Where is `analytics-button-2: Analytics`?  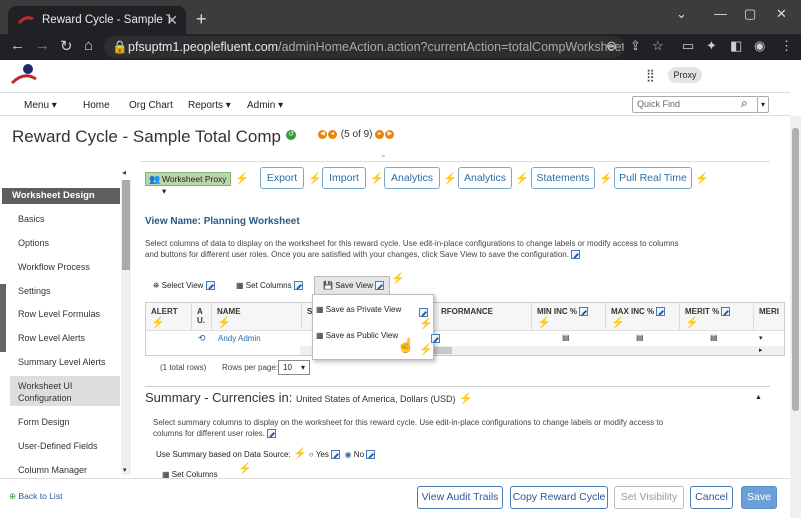 analytics-button-2: Analytics is located at coordinates (485, 178).